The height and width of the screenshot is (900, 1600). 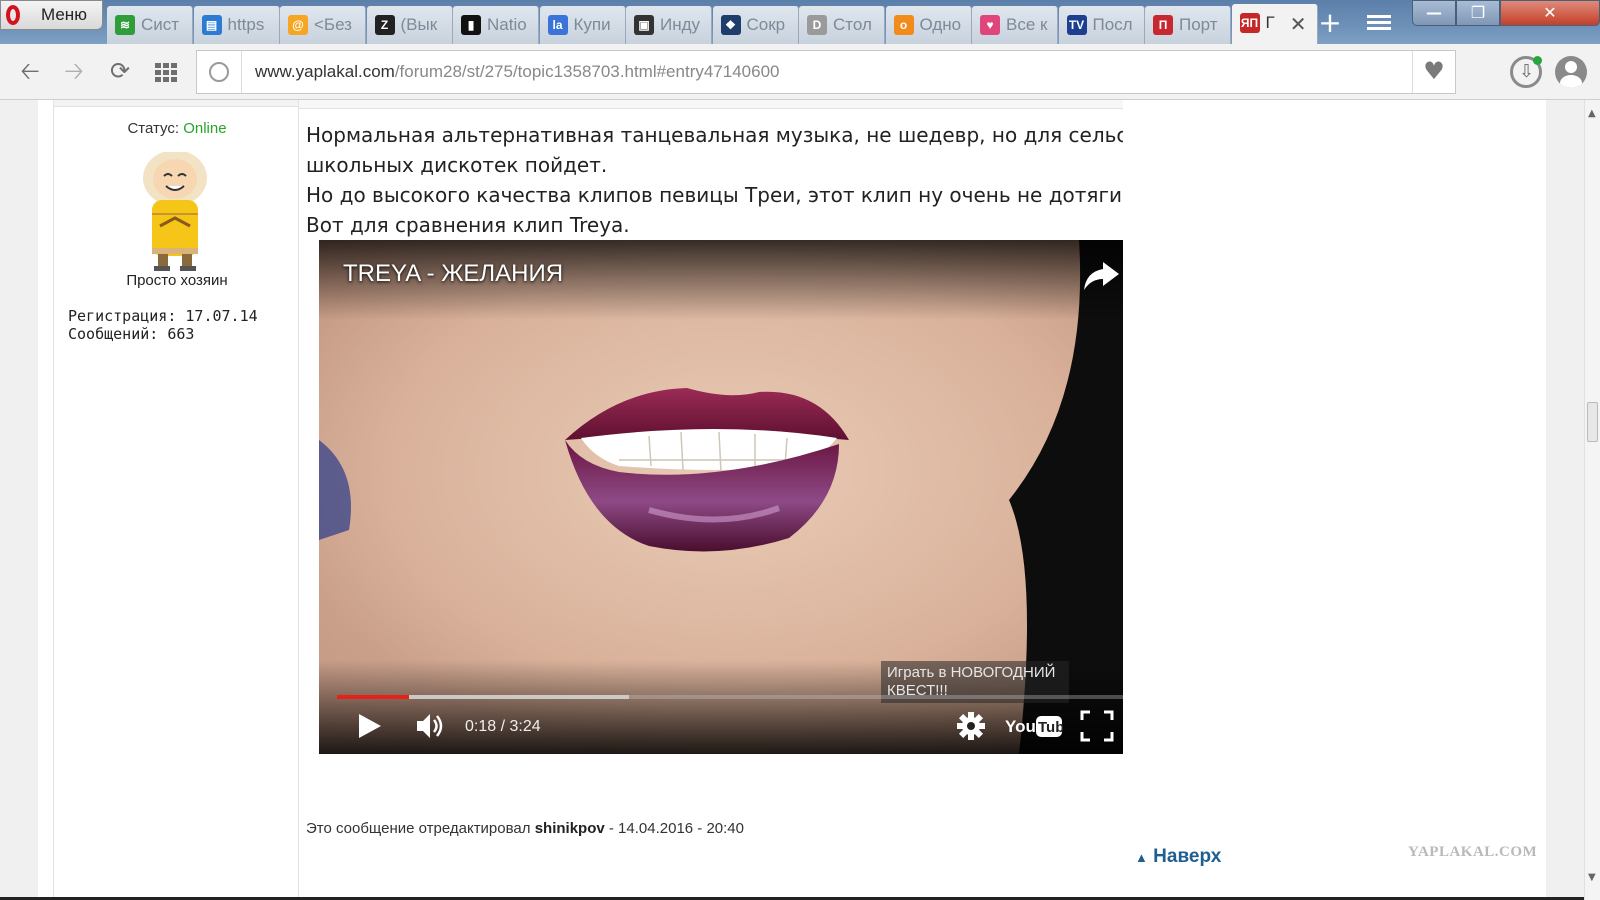 I want to click on browser-tab: П Порт, so click(x=1188, y=25).